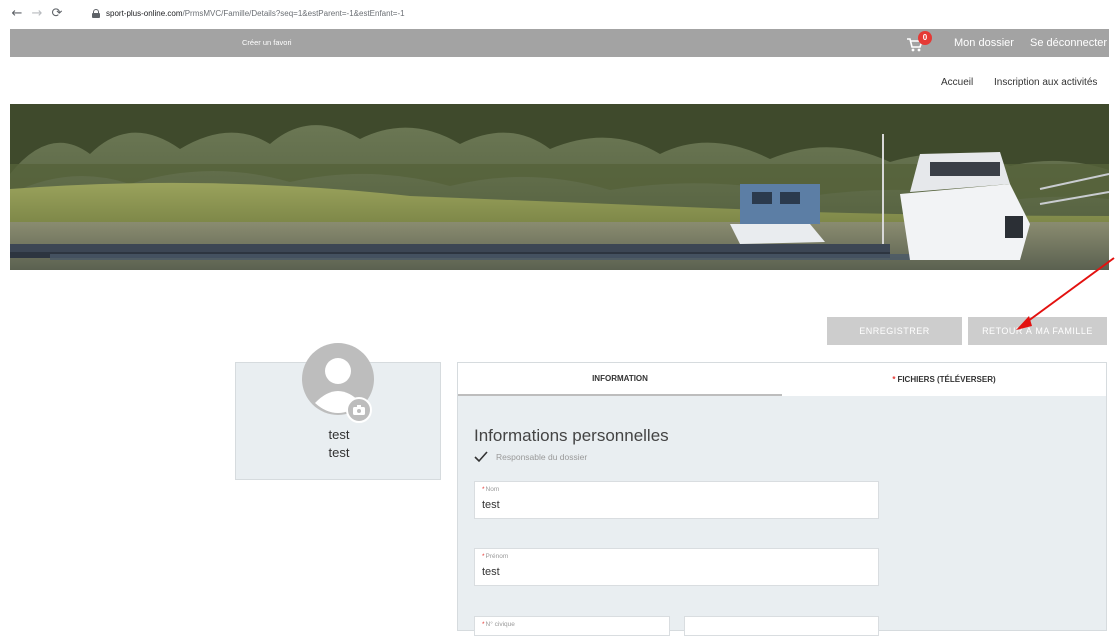 This screenshot has height=636, width=1119. I want to click on tab-files: * Fichiers (Téléverser), so click(944, 379).